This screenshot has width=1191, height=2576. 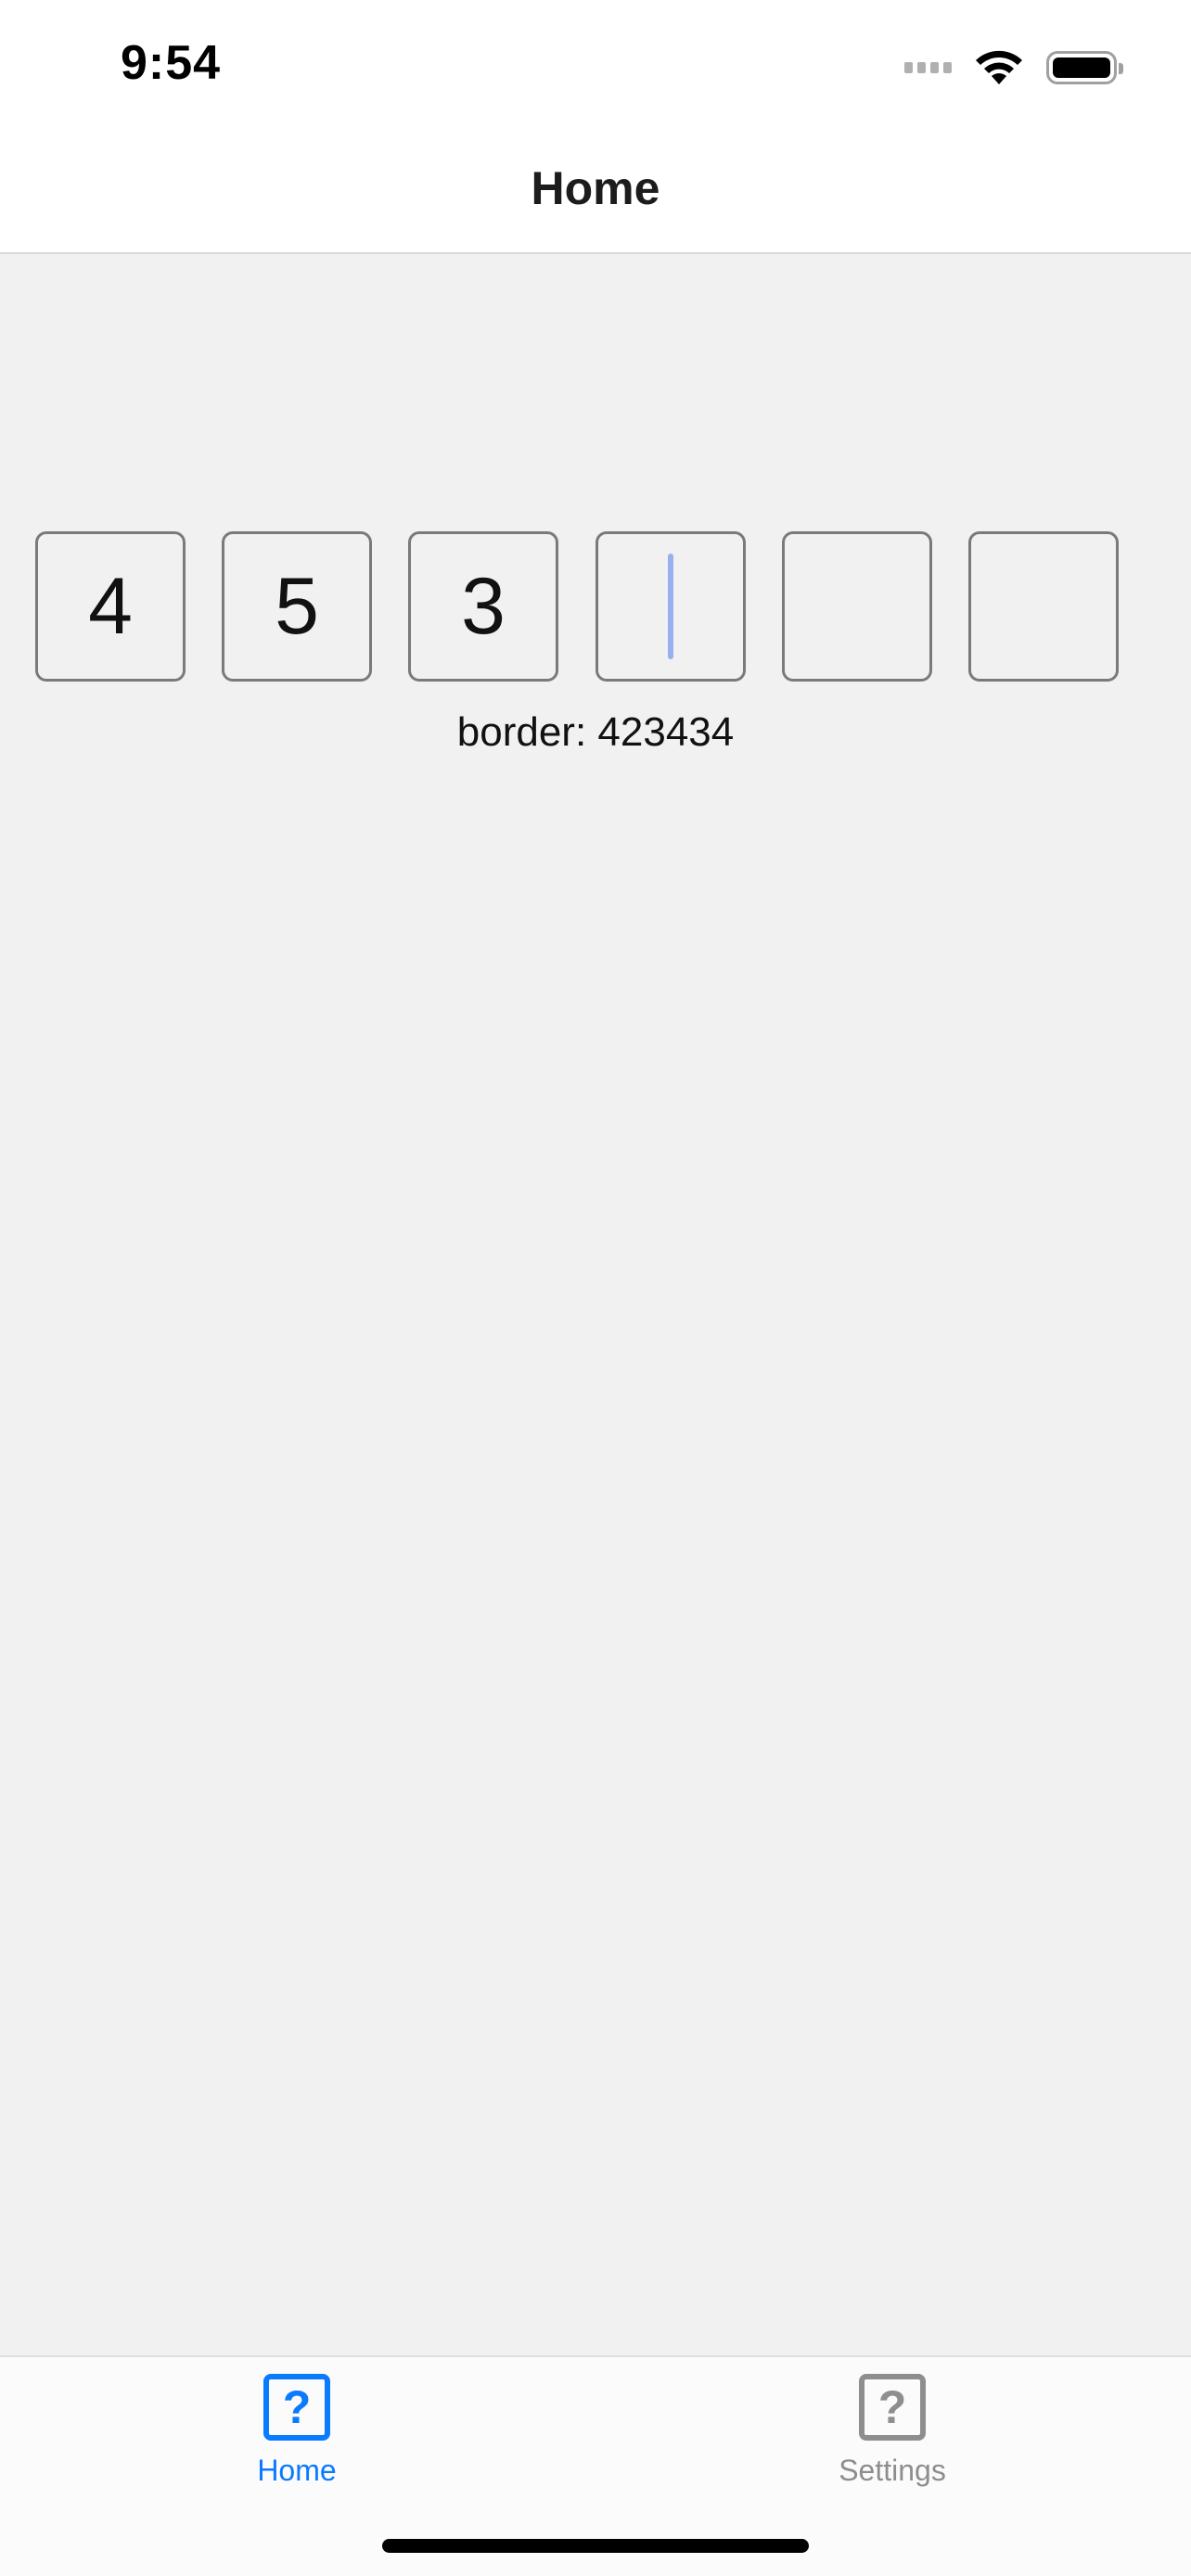 I want to click on cellular-signal-icon, so click(x=928, y=67).